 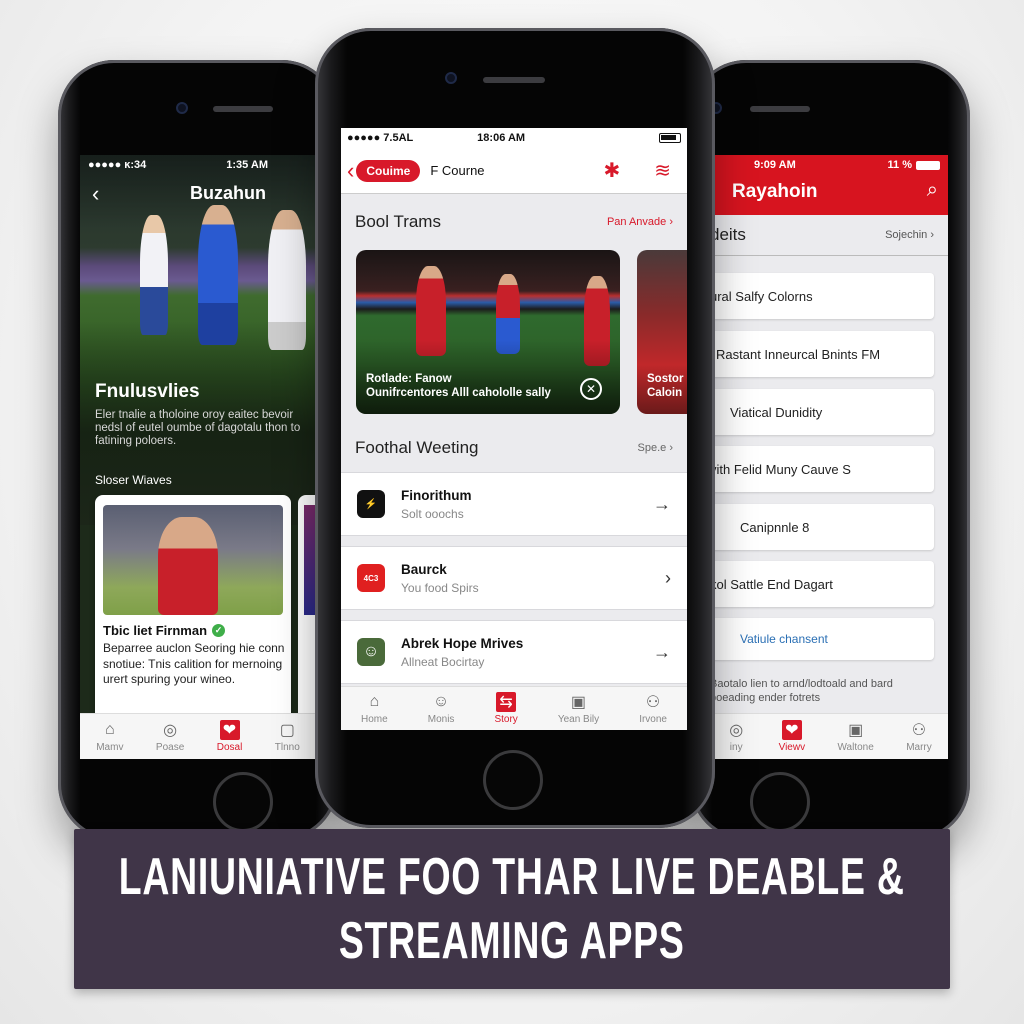 I want to click on list-item: 4C3 Baurck You food Spirs ›, so click(x=514, y=578).